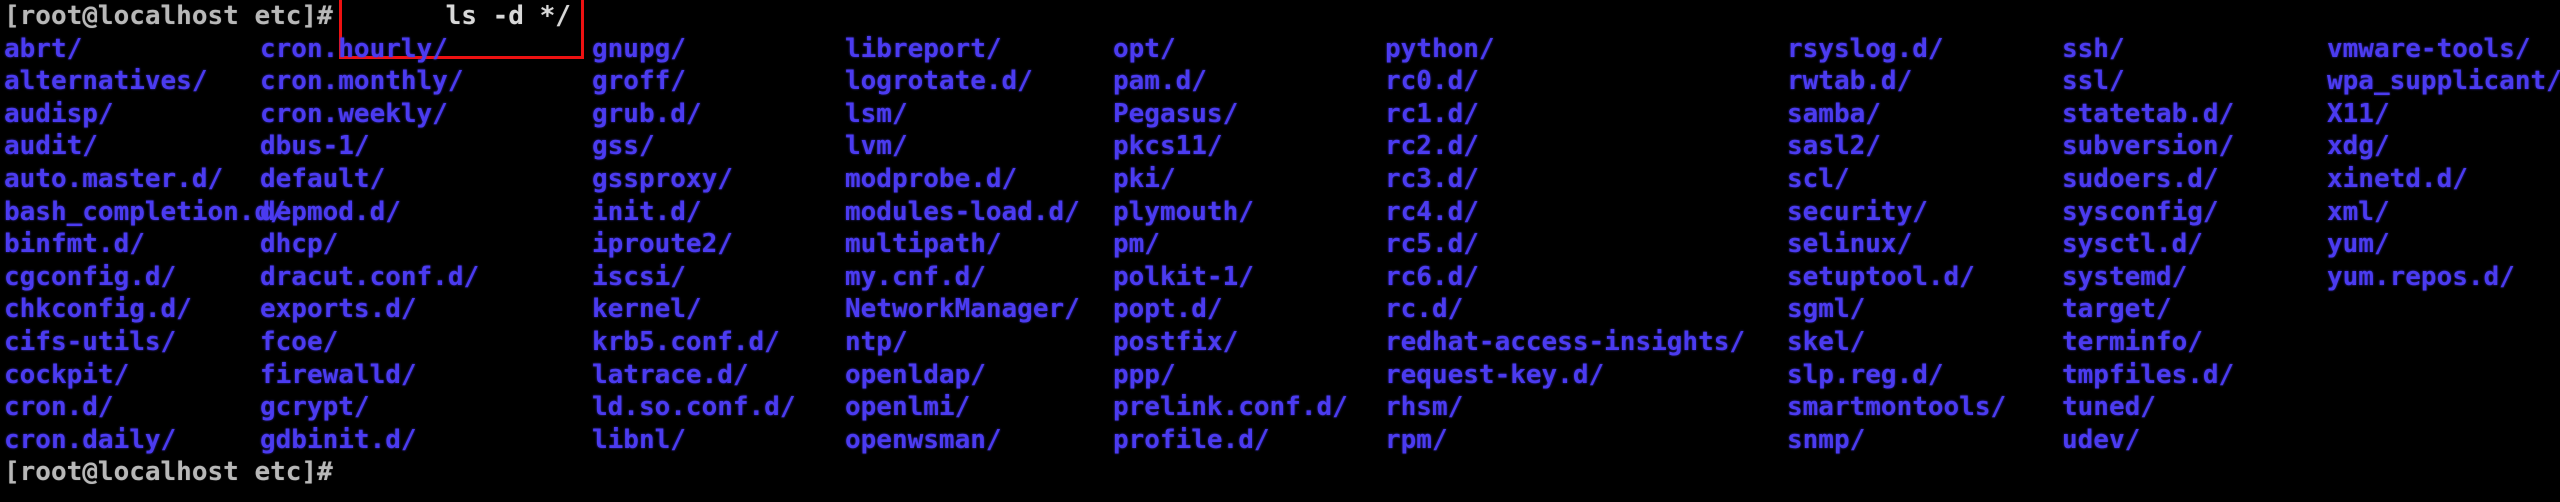 This screenshot has width=2560, height=502. Describe the element at coordinates (1924, 407) in the screenshot. I see `directory-entry: smartmontools/` at that location.